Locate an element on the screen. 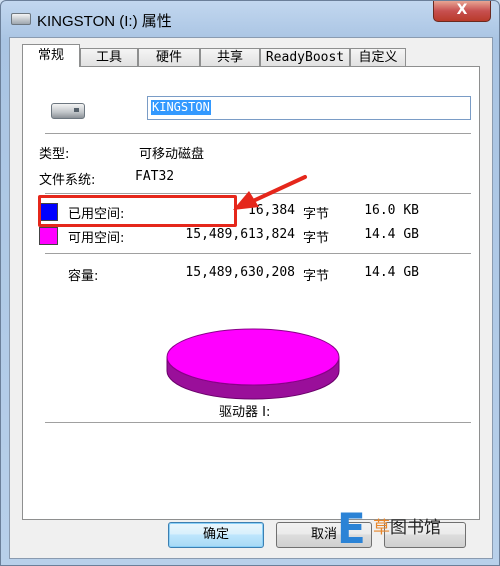  tab-tools: 工具 is located at coordinates (109, 57).